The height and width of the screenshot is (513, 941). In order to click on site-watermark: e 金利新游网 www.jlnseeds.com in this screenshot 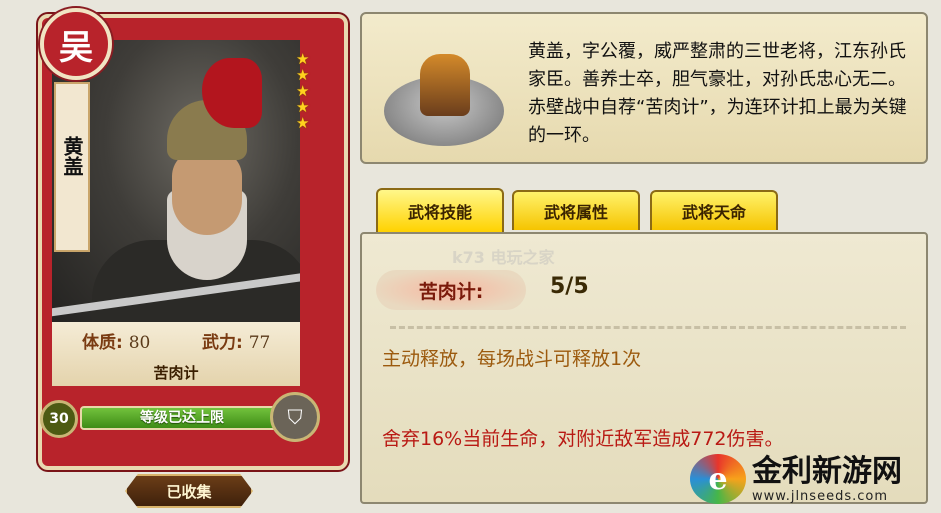, I will do `click(813, 479)`.